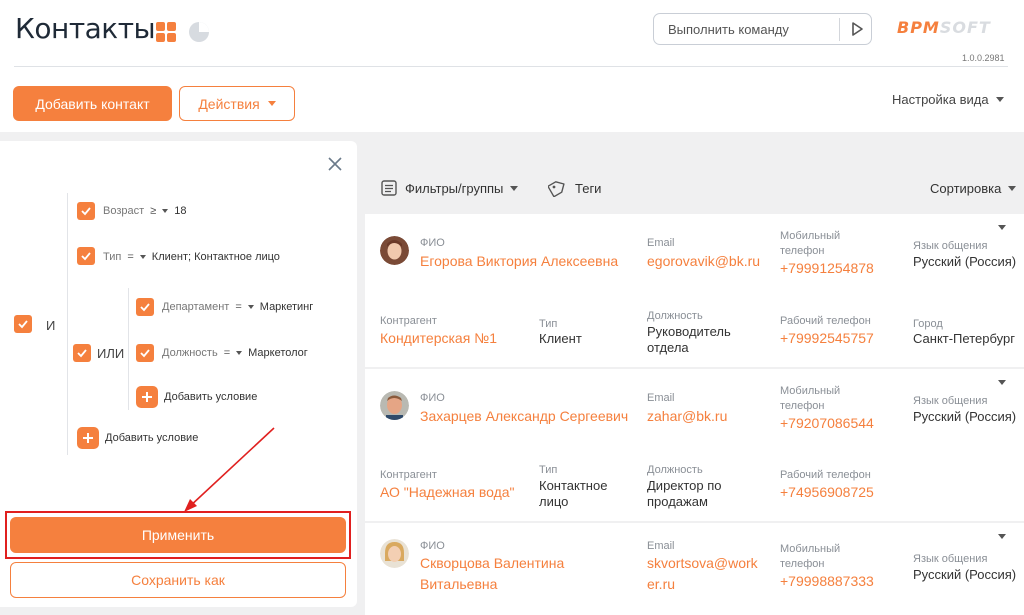 Image resolution: width=1024 pixels, height=615 pixels. What do you see at coordinates (286, 307) in the screenshot?
I see `condition-value: Маркетинг` at bounding box center [286, 307].